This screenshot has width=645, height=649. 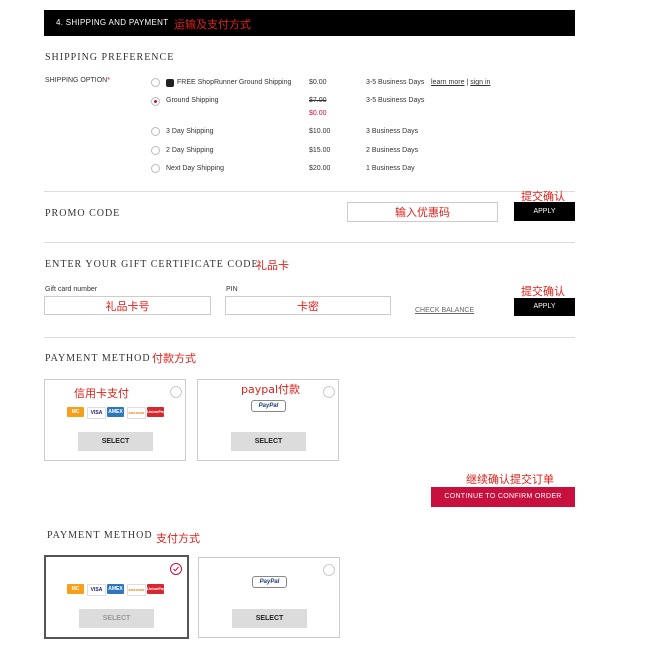 I want to click on continue-to-confirm-order-button: CONTINUE TO CONFIRM ORDER, so click(x=503, y=497).